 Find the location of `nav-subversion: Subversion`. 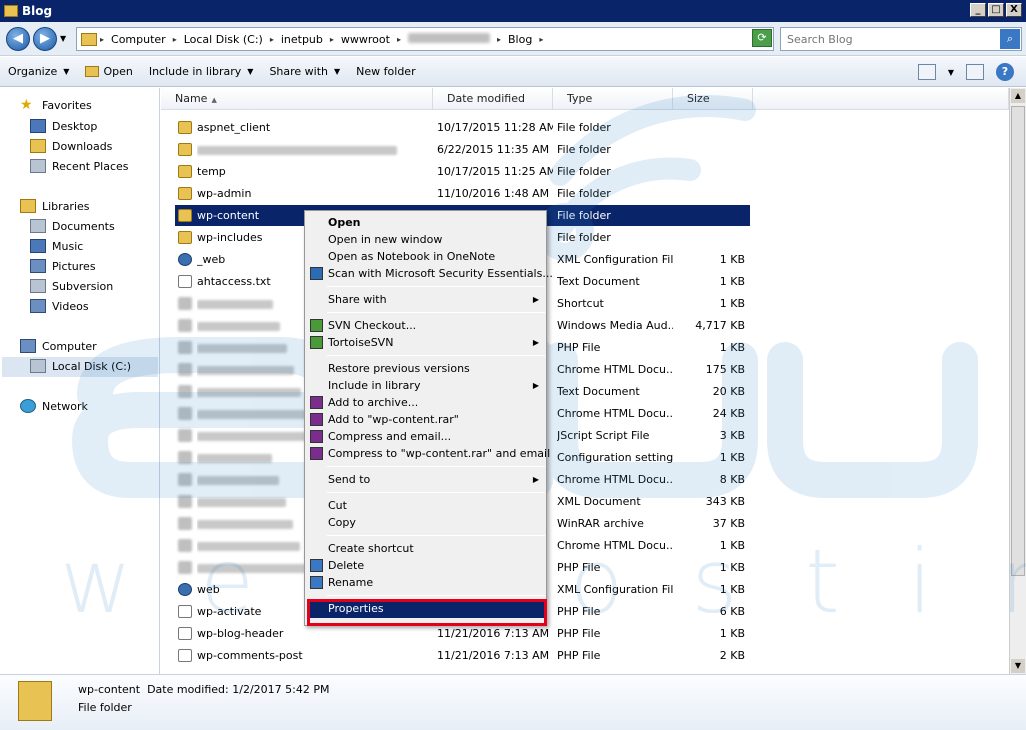

nav-subversion: Subversion is located at coordinates (71, 286).